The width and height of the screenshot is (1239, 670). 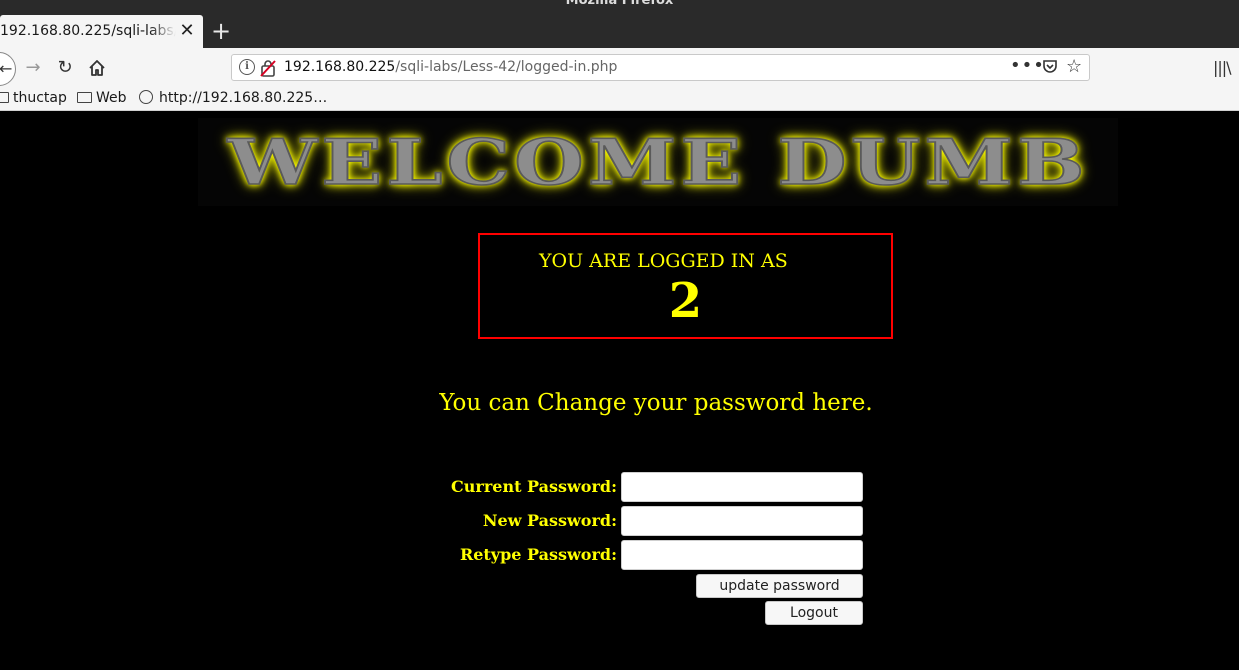 What do you see at coordinates (221, 31) in the screenshot?
I see `new-tab-icon: +` at bounding box center [221, 31].